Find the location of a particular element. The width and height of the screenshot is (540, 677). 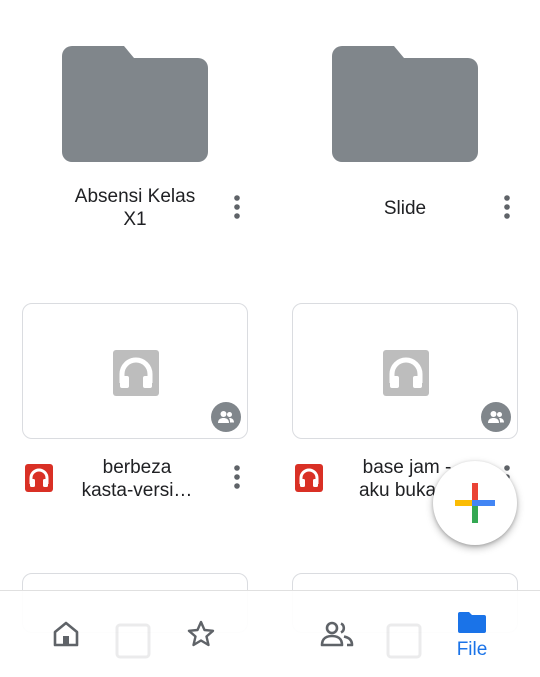

google-plus-icon is located at coordinates (475, 503).